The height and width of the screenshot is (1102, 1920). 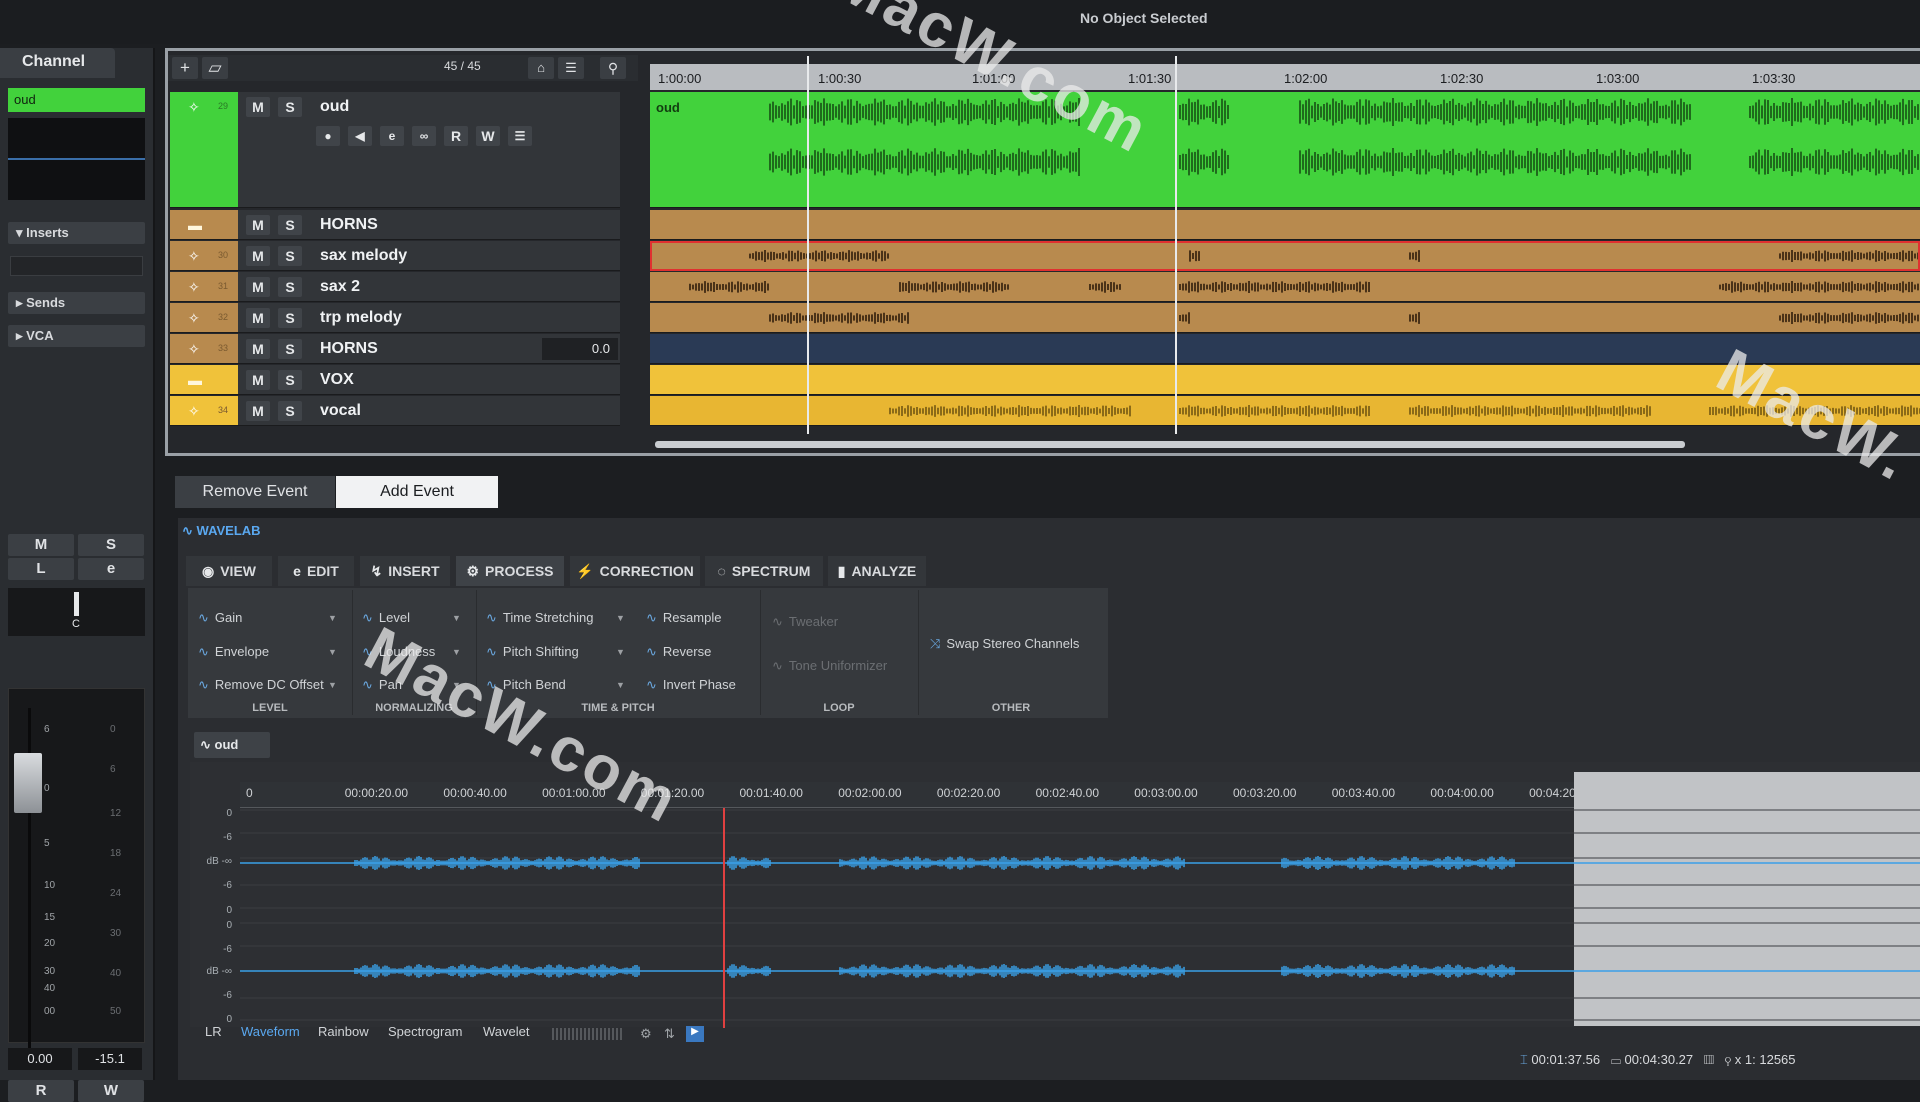 I want to click on swap-stereo-channels-button: ⤨ Swap Stereo Channels, so click(x=1004, y=644).